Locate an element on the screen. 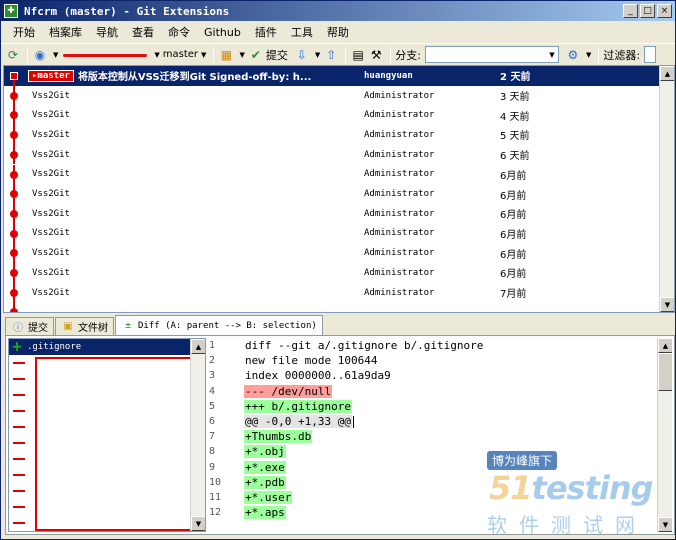 Image resolution: width=676 pixels, height=540 pixels. menu-help: 帮助 is located at coordinates (338, 32).